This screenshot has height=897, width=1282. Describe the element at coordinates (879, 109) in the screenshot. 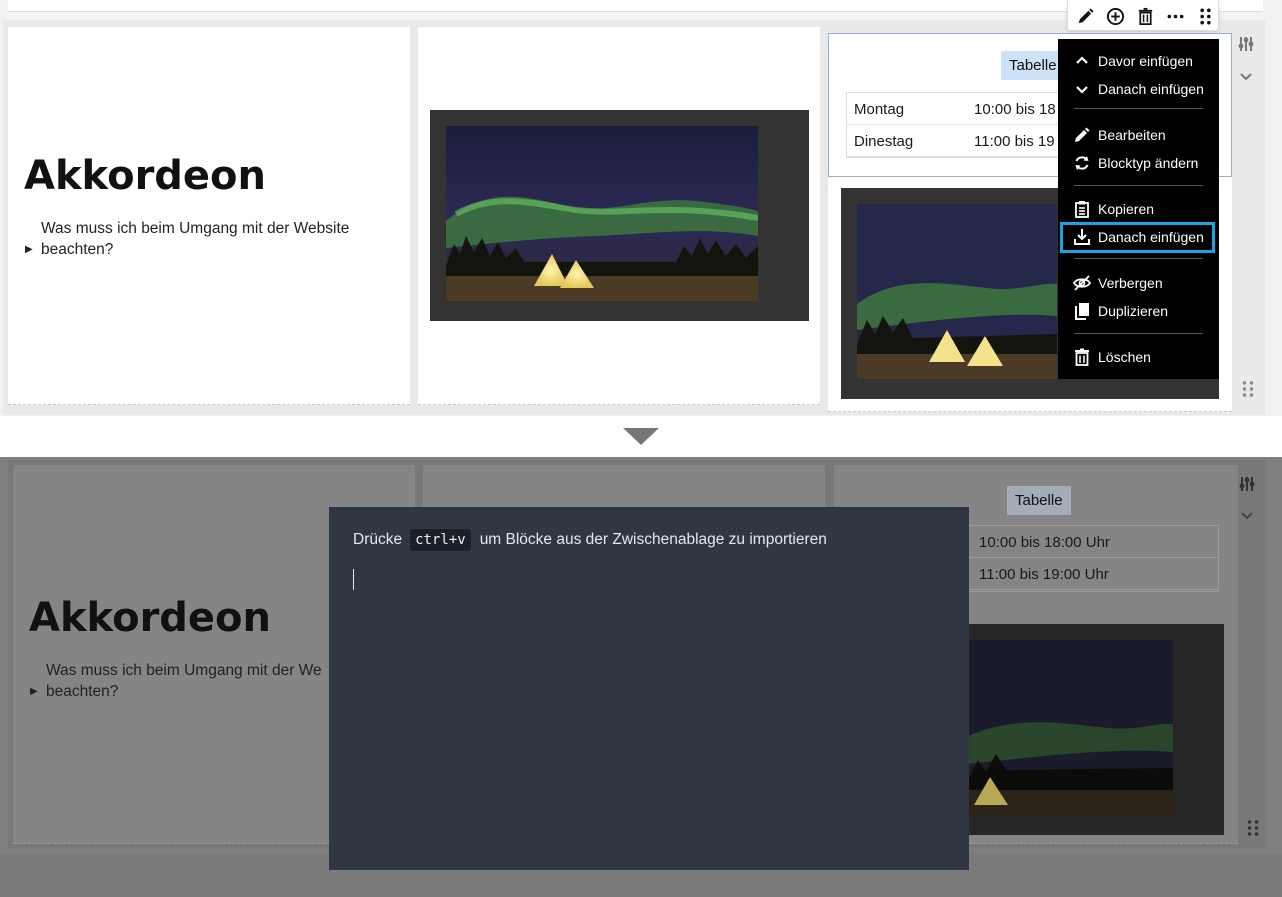

I see `table-cell: Montag` at that location.